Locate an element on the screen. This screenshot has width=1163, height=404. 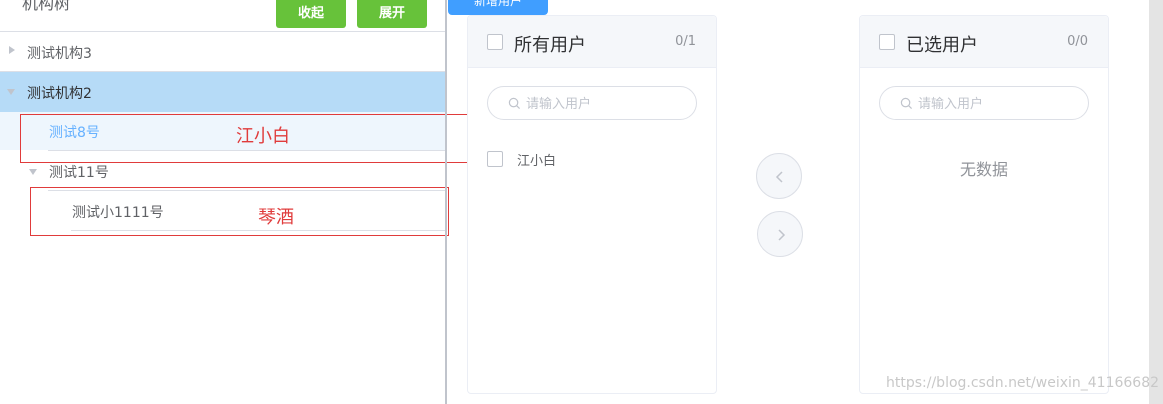
move-left-button is located at coordinates (779, 176).